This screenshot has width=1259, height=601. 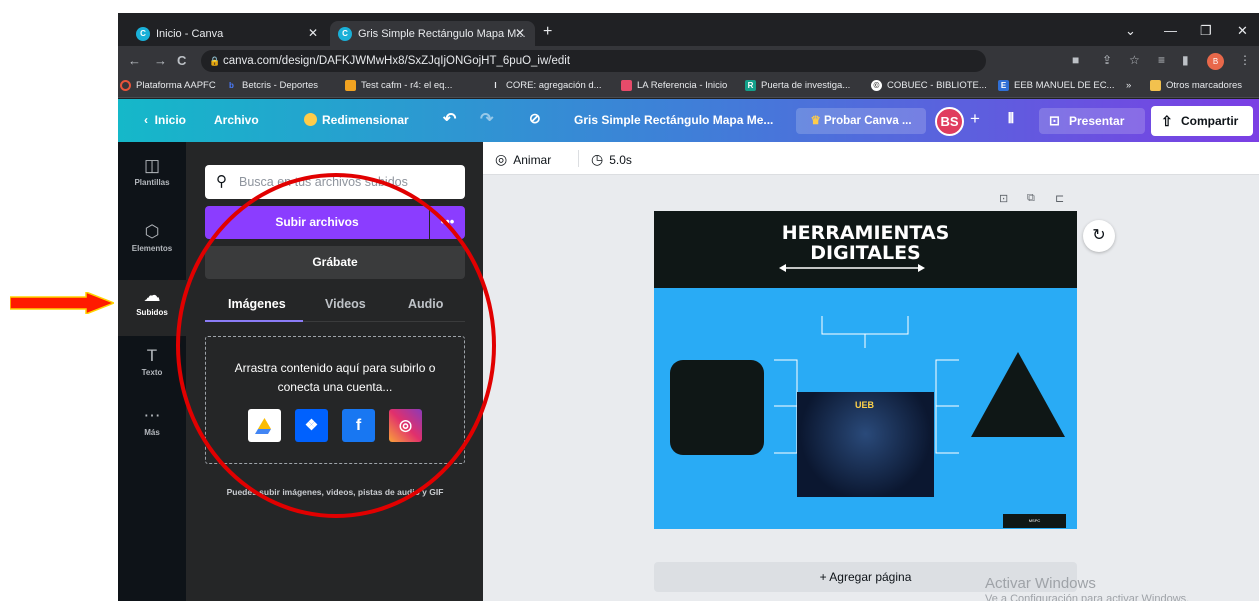 I want to click on rail-item-templates: ◫ Plantillas, so click(x=152, y=181).